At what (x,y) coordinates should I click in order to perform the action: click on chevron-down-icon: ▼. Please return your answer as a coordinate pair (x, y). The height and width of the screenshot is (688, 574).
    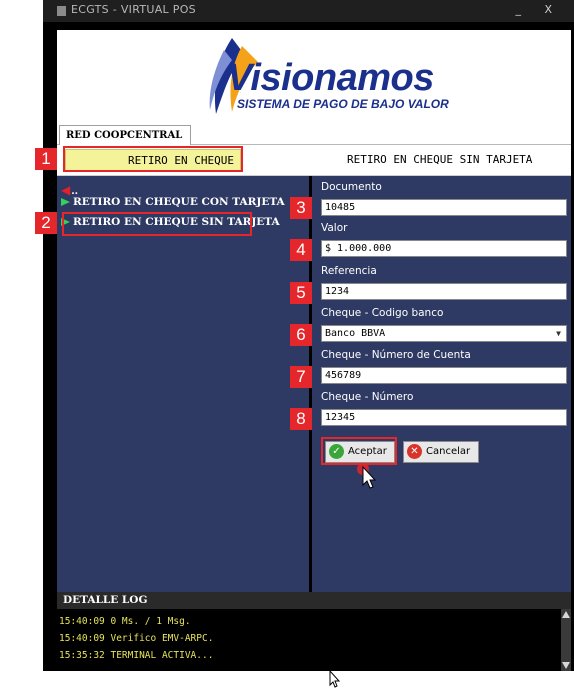
    Looking at the image, I should click on (558, 333).